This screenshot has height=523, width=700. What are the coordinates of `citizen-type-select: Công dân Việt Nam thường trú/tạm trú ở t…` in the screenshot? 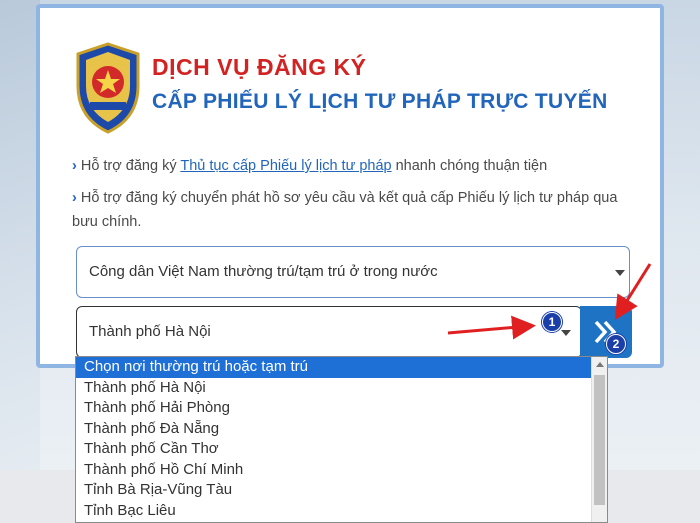 It's located at (353, 272).